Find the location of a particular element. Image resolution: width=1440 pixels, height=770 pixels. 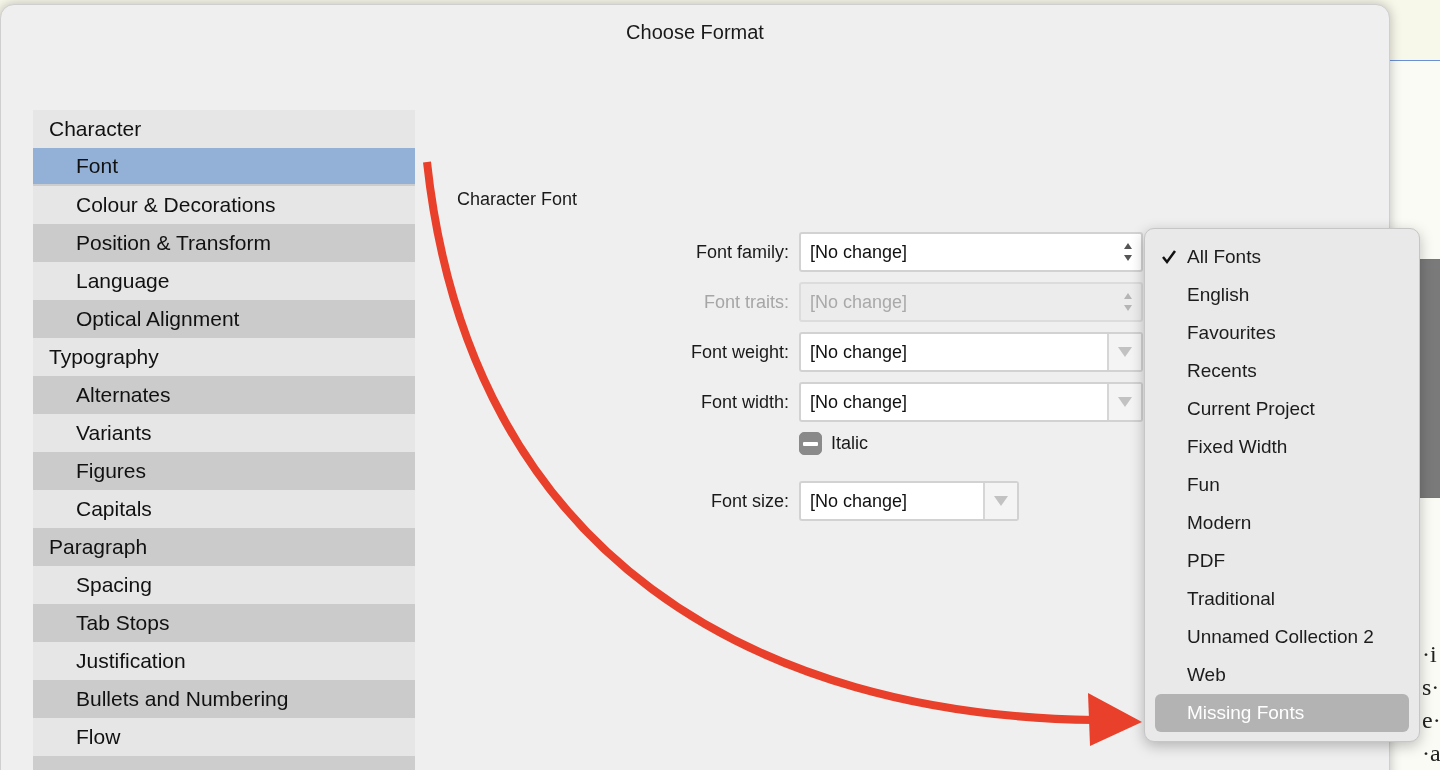

menu-item: Fixed Width is located at coordinates (1282, 447).